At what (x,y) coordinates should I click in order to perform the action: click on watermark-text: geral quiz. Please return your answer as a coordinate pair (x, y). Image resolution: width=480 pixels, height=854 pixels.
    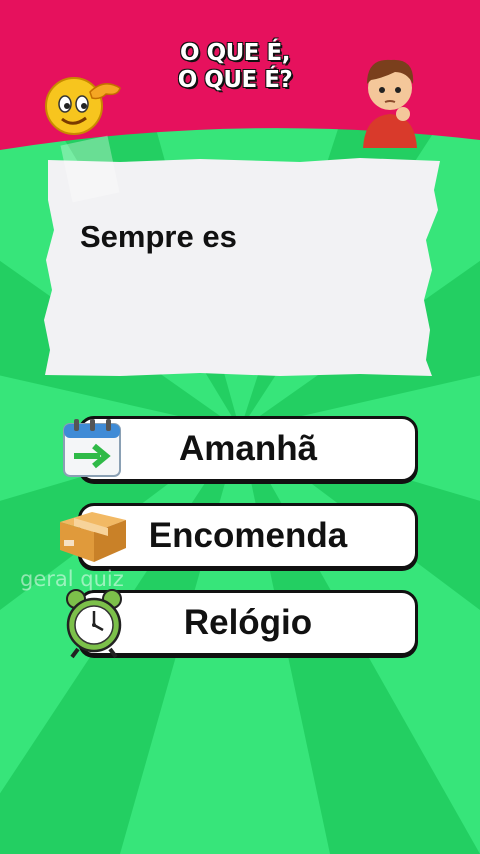
    Looking at the image, I should click on (72, 579).